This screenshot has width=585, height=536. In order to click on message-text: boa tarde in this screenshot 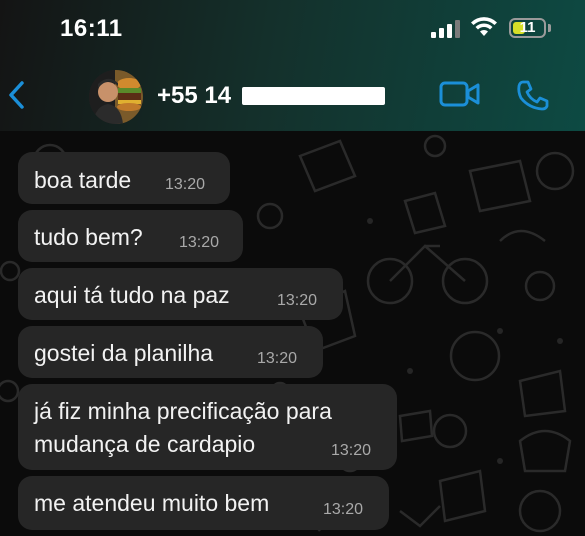, I will do `click(83, 180)`.